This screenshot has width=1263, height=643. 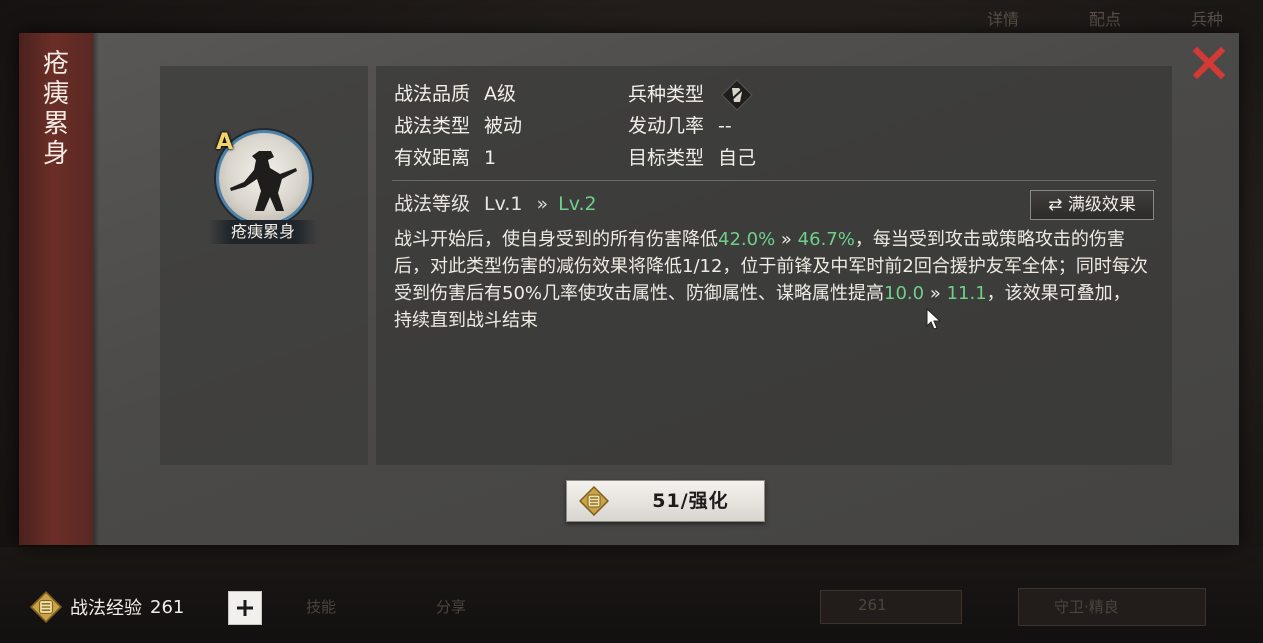 I want to click on attr-range: 有效距离 1, so click(x=445, y=158).